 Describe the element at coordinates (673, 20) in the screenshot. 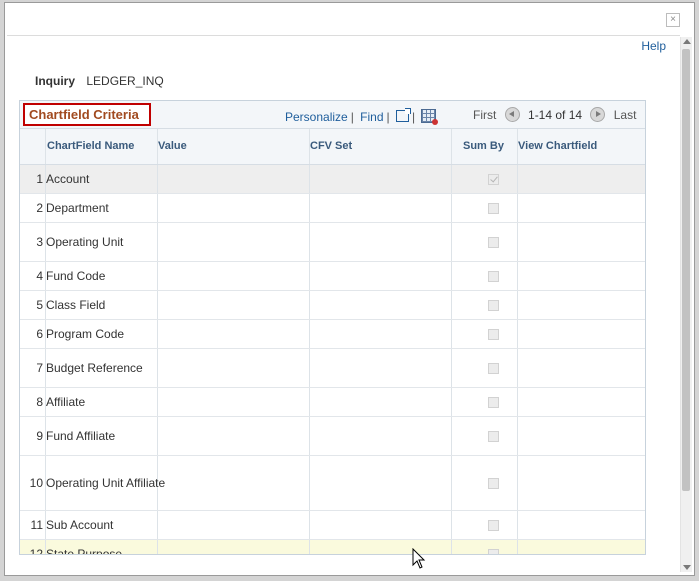

I see `close-icon: ×` at that location.